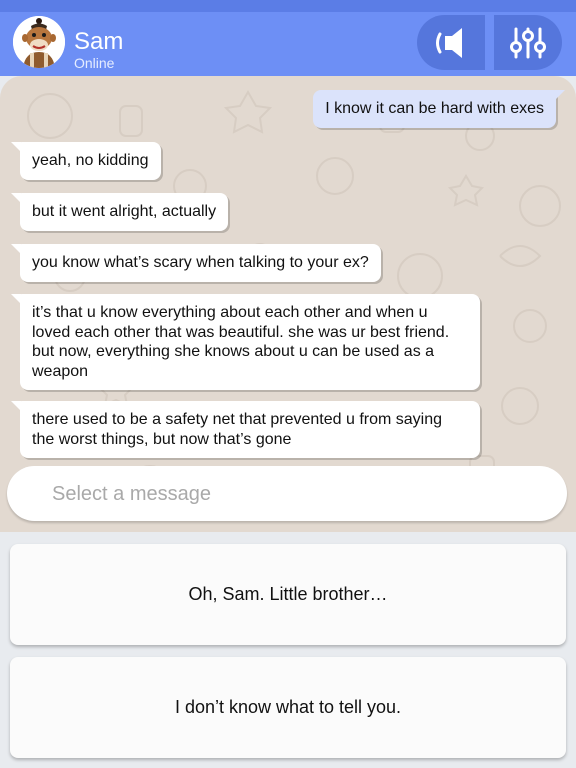 This screenshot has width=576, height=768. Describe the element at coordinates (131, 494) in the screenshot. I see `message-select-placeholder: Select a message` at that location.